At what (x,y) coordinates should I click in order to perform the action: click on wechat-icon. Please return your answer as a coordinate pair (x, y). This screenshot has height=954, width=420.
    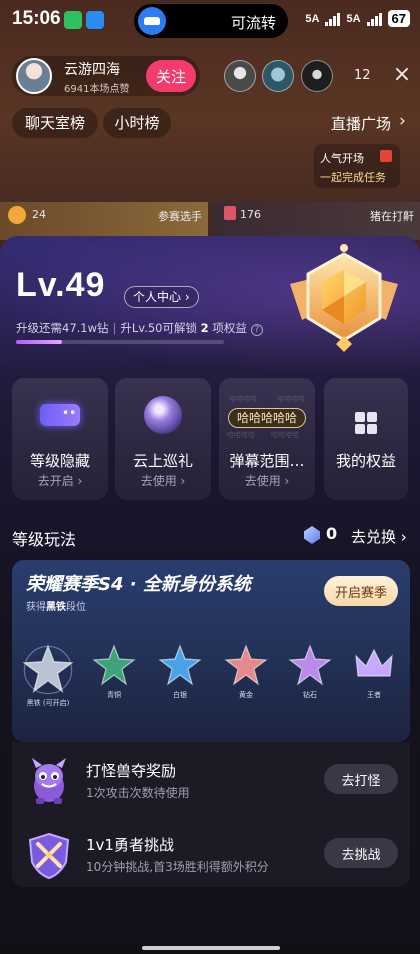
    Looking at the image, I should click on (73, 20).